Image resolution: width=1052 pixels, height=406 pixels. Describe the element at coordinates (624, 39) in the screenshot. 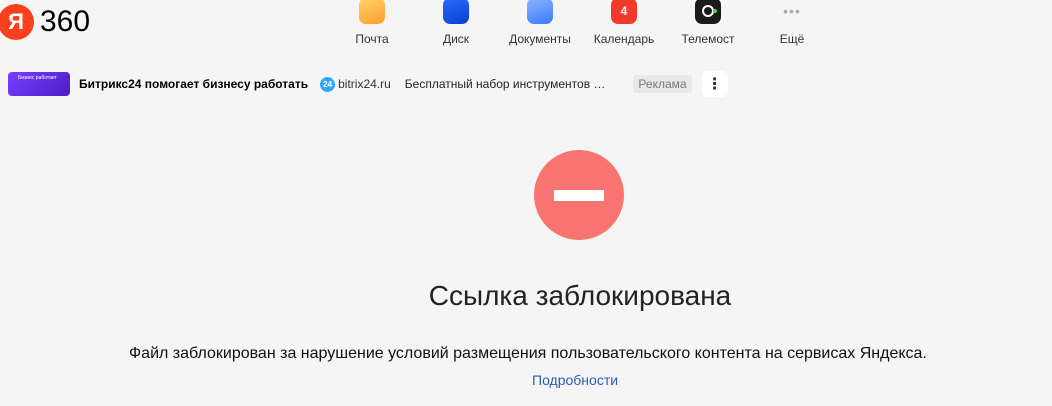

I see `service-calendar-label: Календарь` at that location.